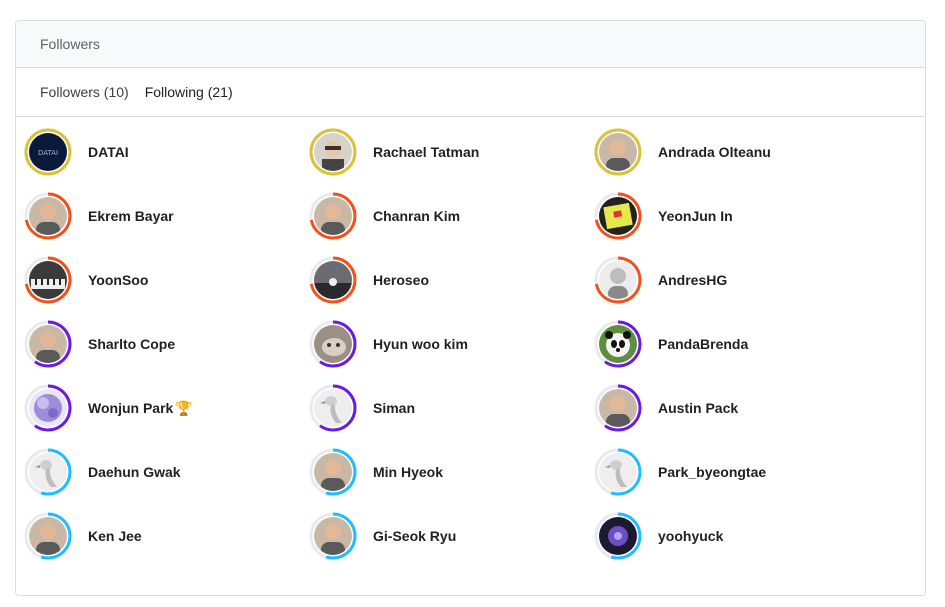 This screenshot has height=607, width=945. I want to click on user-name: Heroseo, so click(401, 280).